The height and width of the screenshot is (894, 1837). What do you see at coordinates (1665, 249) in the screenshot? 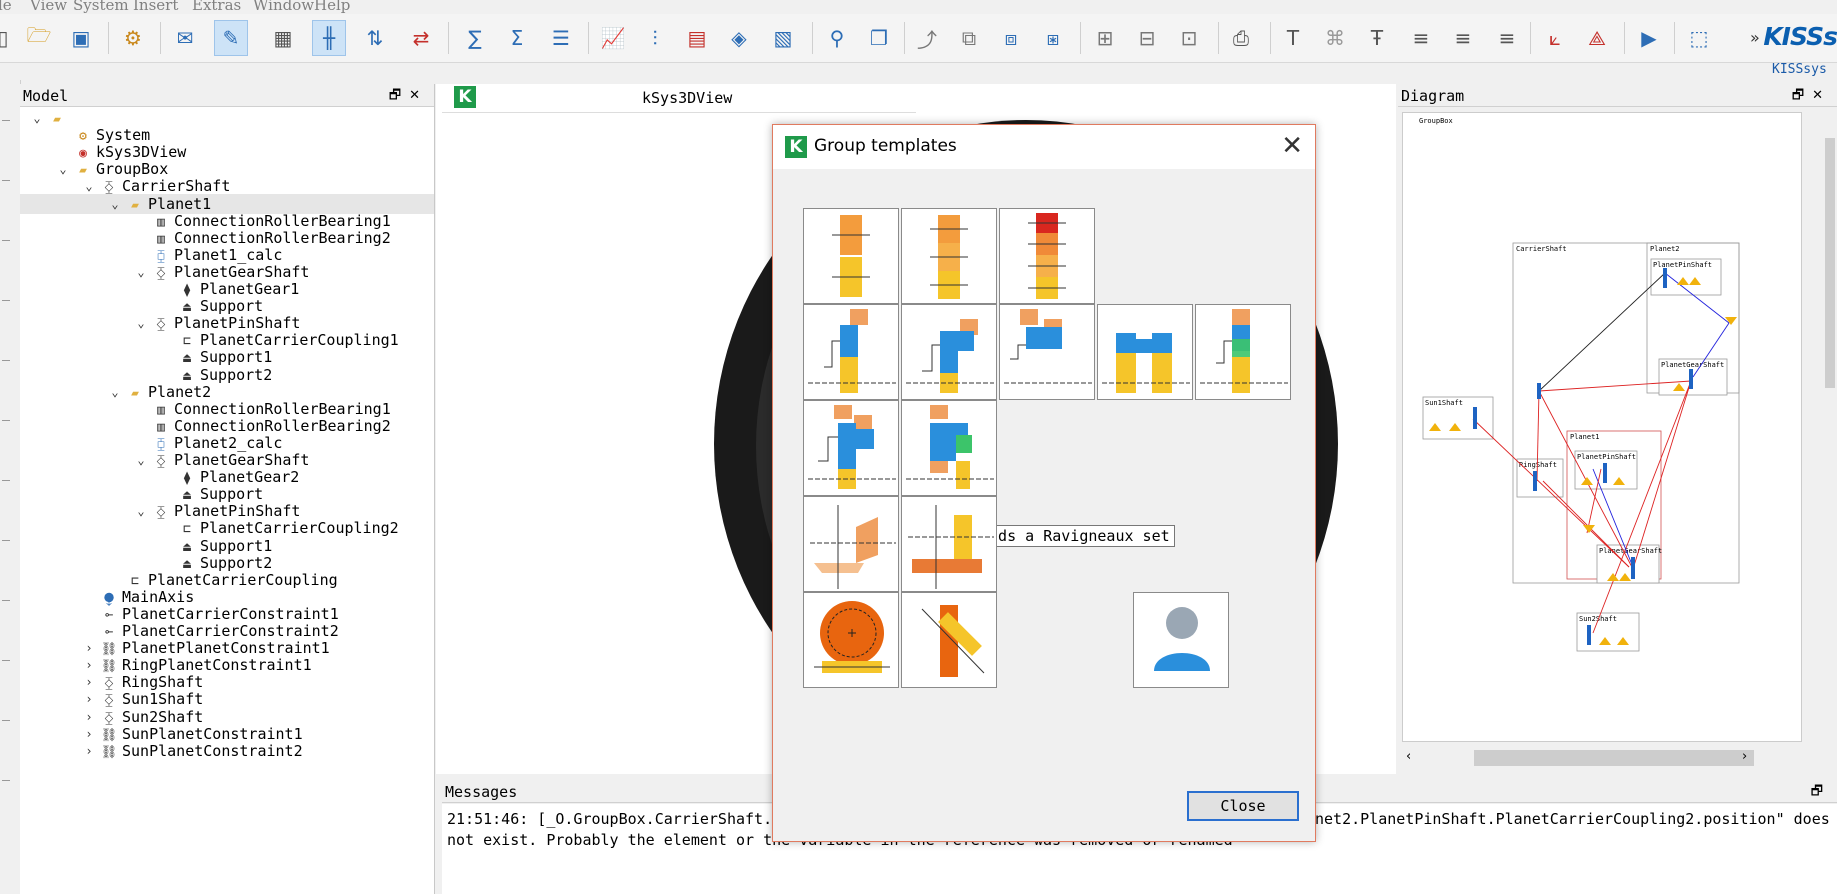
I see `diagram-label: Planet2` at bounding box center [1665, 249].